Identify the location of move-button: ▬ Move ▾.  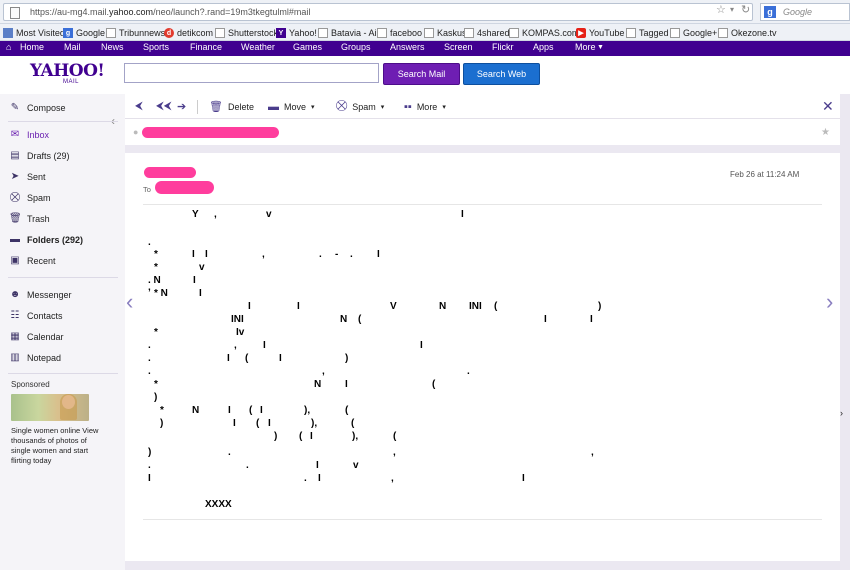
(291, 106).